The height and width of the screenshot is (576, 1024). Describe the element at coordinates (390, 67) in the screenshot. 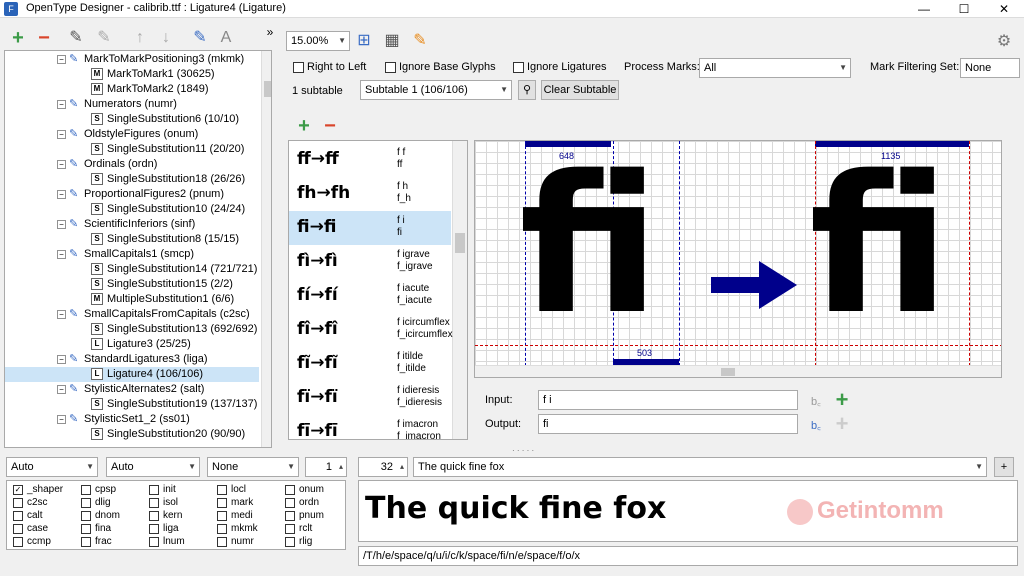

I see `ignore-base-checkbox` at that location.